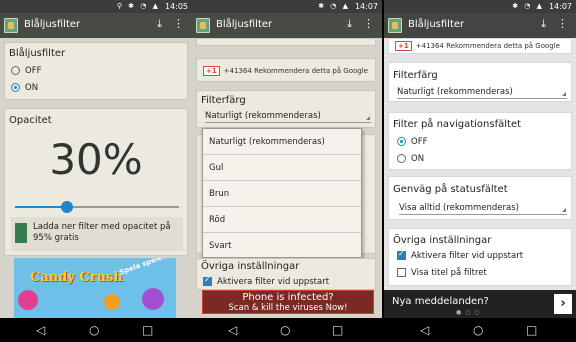  Describe the element at coordinates (563, 304) in the screenshot. I see `chevron-right-icon: ›` at that location.